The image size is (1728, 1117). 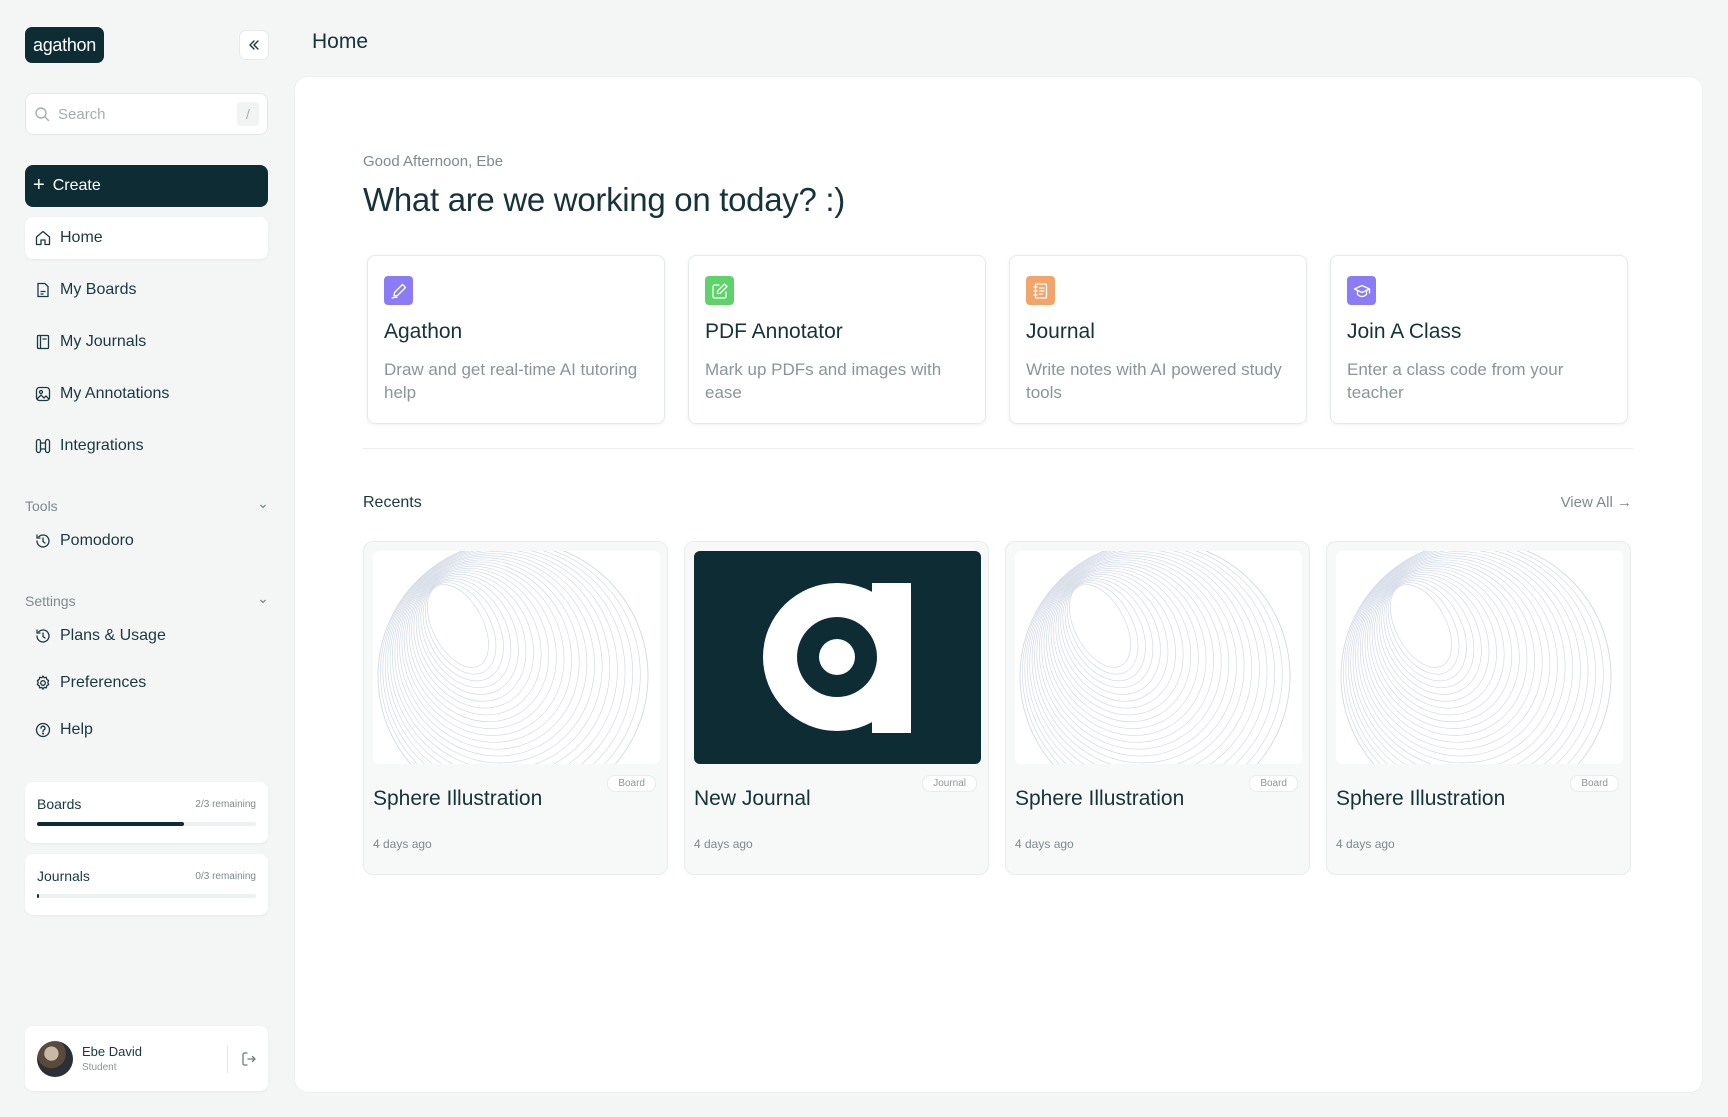 What do you see at coordinates (227, 1058) in the screenshot?
I see `divider` at bounding box center [227, 1058].